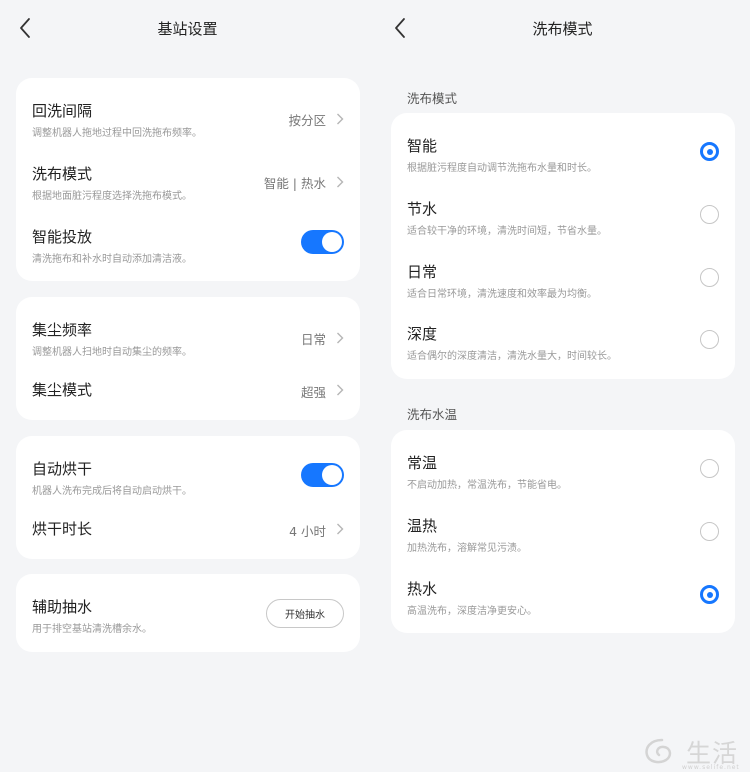  I want to click on top-bar: 基站设置, so click(187, 28).